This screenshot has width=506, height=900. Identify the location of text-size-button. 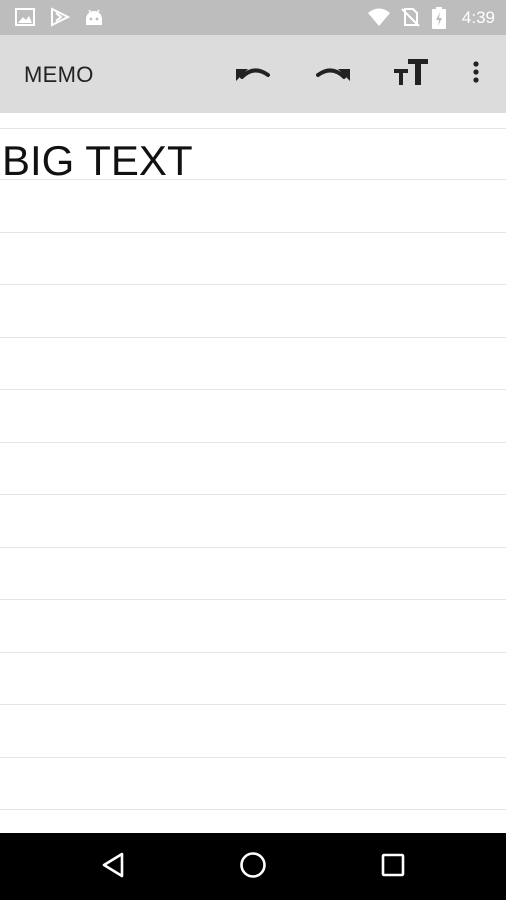
(411, 74).